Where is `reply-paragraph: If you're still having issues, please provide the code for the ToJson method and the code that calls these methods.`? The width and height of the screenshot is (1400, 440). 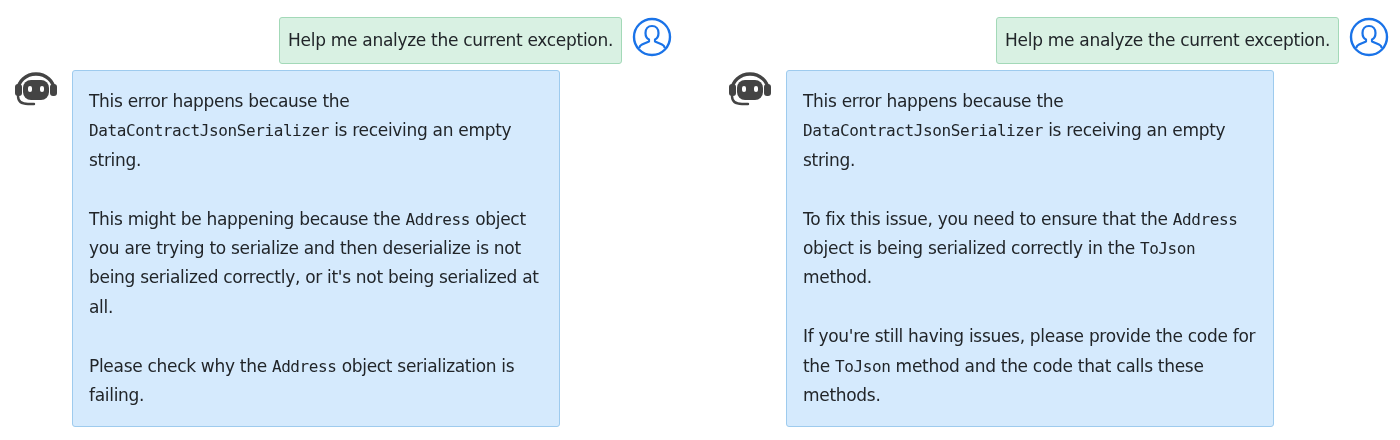
reply-paragraph: If you're still having issues, please provide the code for the ToJson method and the code that calls these methods. is located at coordinates (1030, 366).